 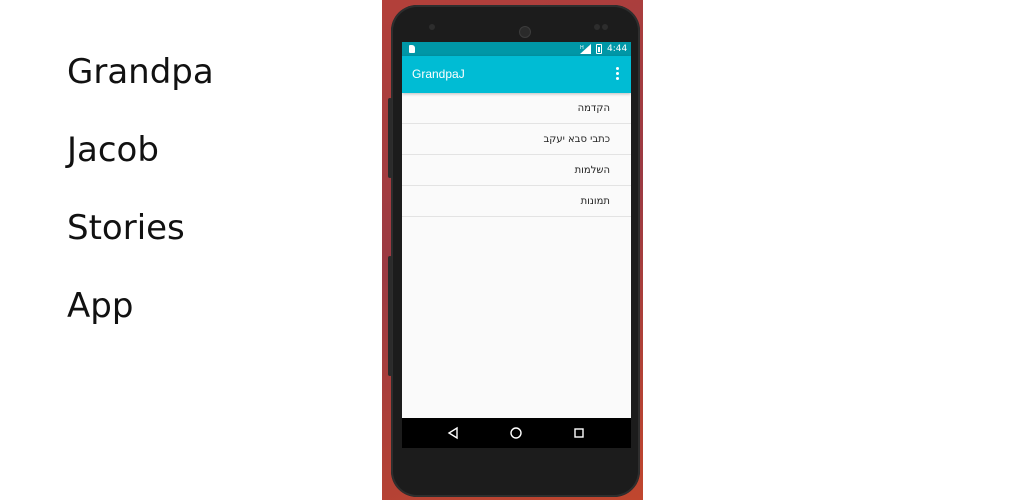 I want to click on battery-charging-icon, so click(x=599, y=49).